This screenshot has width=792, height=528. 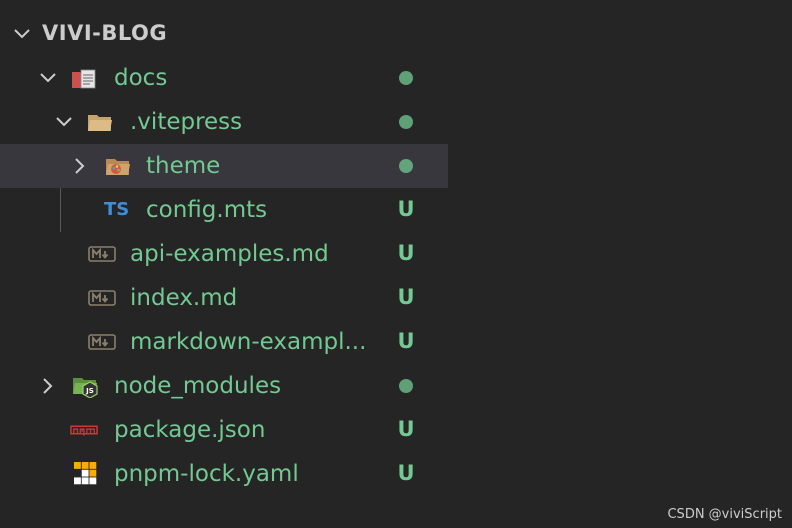 What do you see at coordinates (84, 79) in the screenshot?
I see `folder-docs-icon` at bounding box center [84, 79].